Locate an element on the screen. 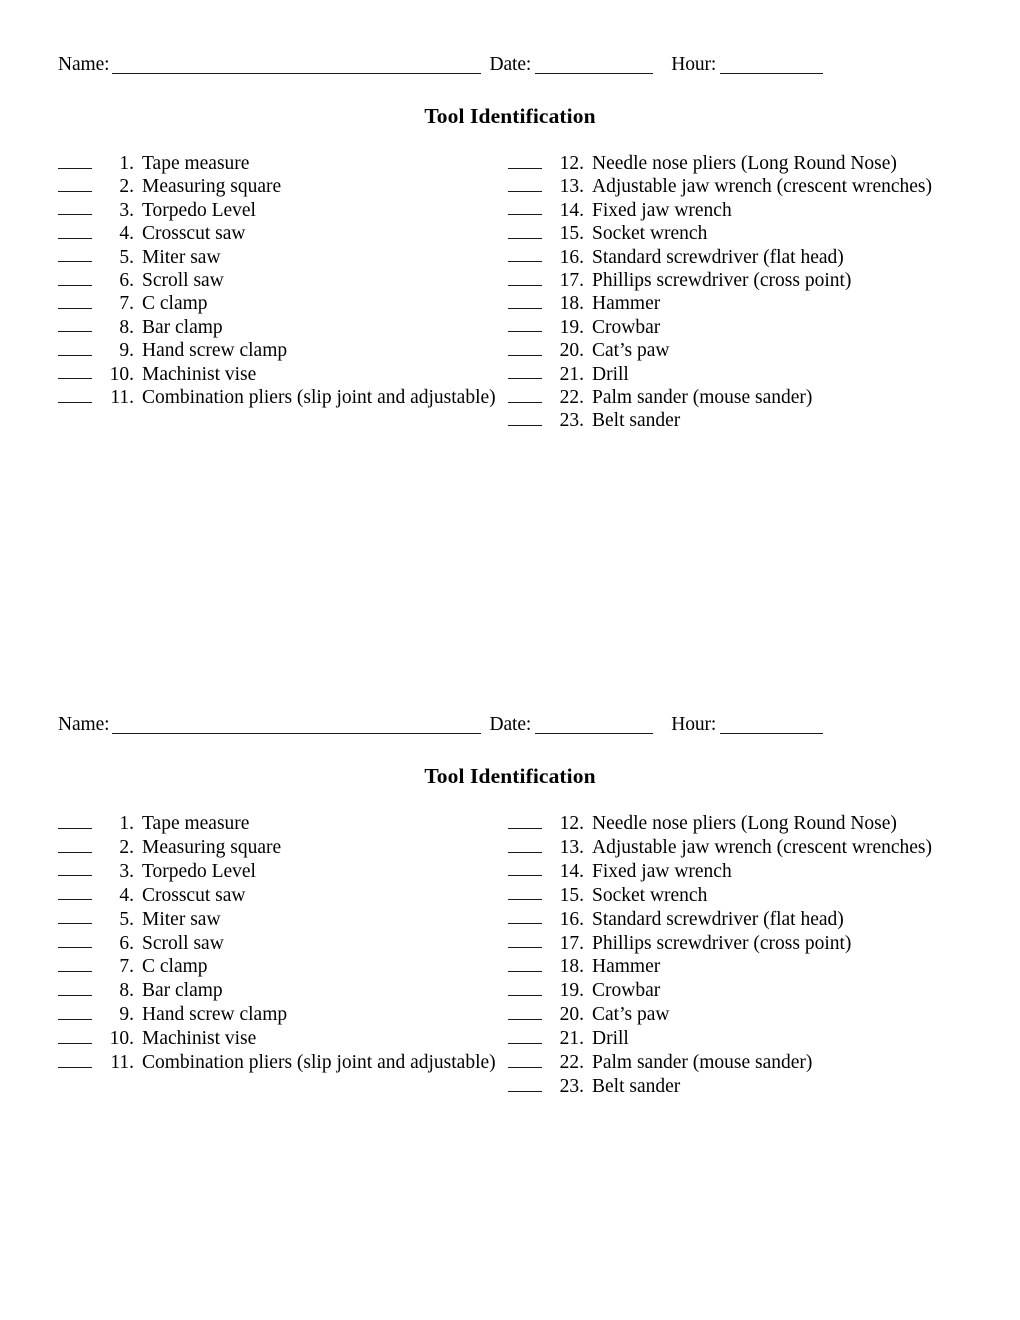 The width and height of the screenshot is (1020, 1320). item-number: 3. is located at coordinates (126, 871).